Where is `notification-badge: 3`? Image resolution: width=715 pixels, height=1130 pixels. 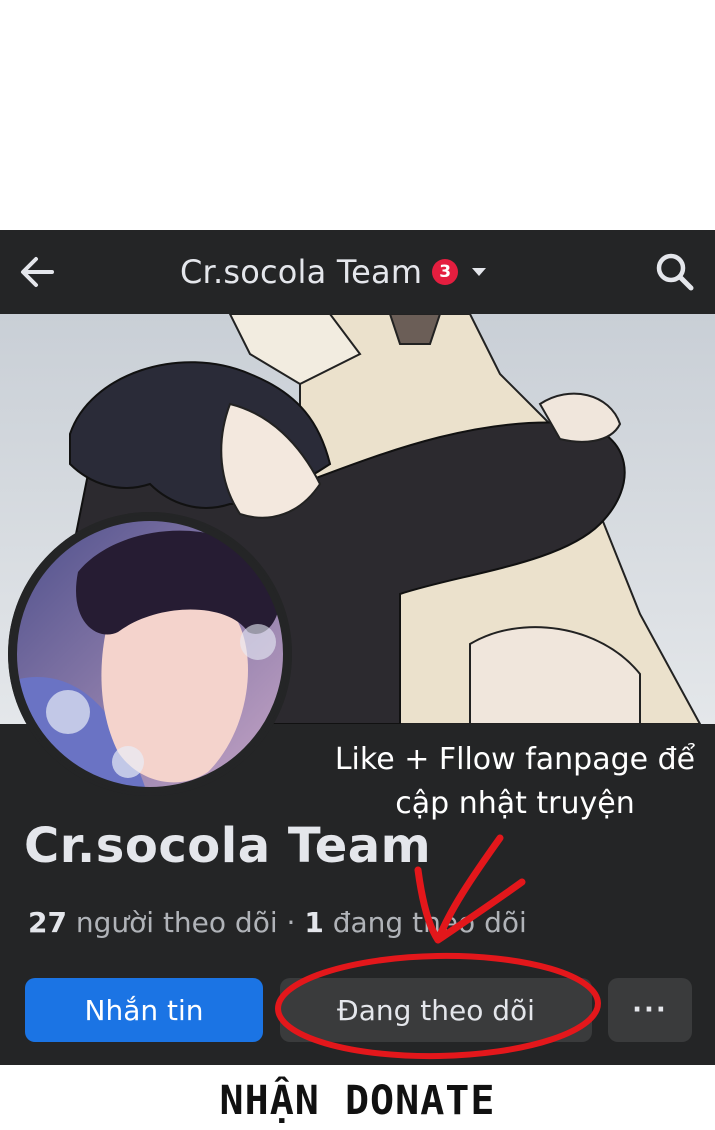
notification-badge: 3 is located at coordinates (445, 272).